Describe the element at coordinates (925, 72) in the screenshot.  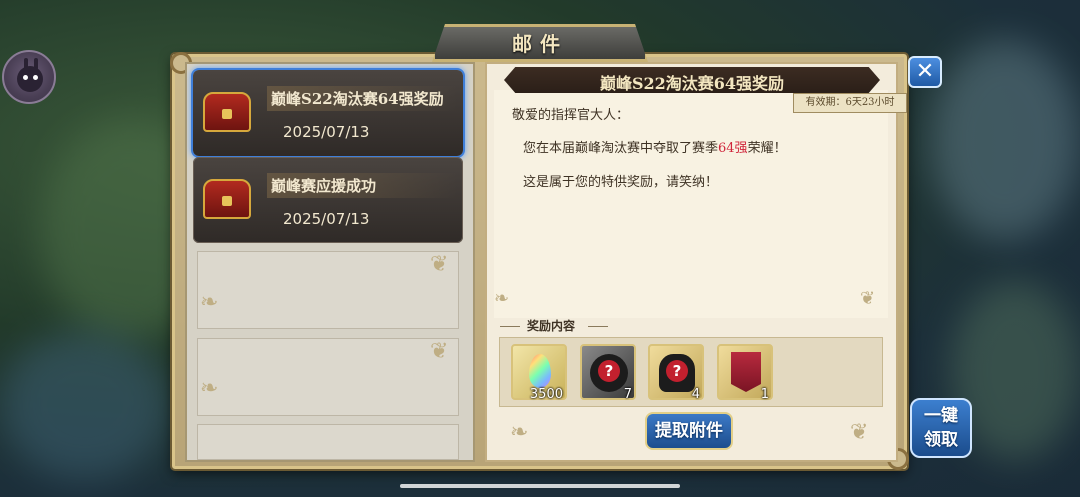
I see `close-button: ✕` at that location.